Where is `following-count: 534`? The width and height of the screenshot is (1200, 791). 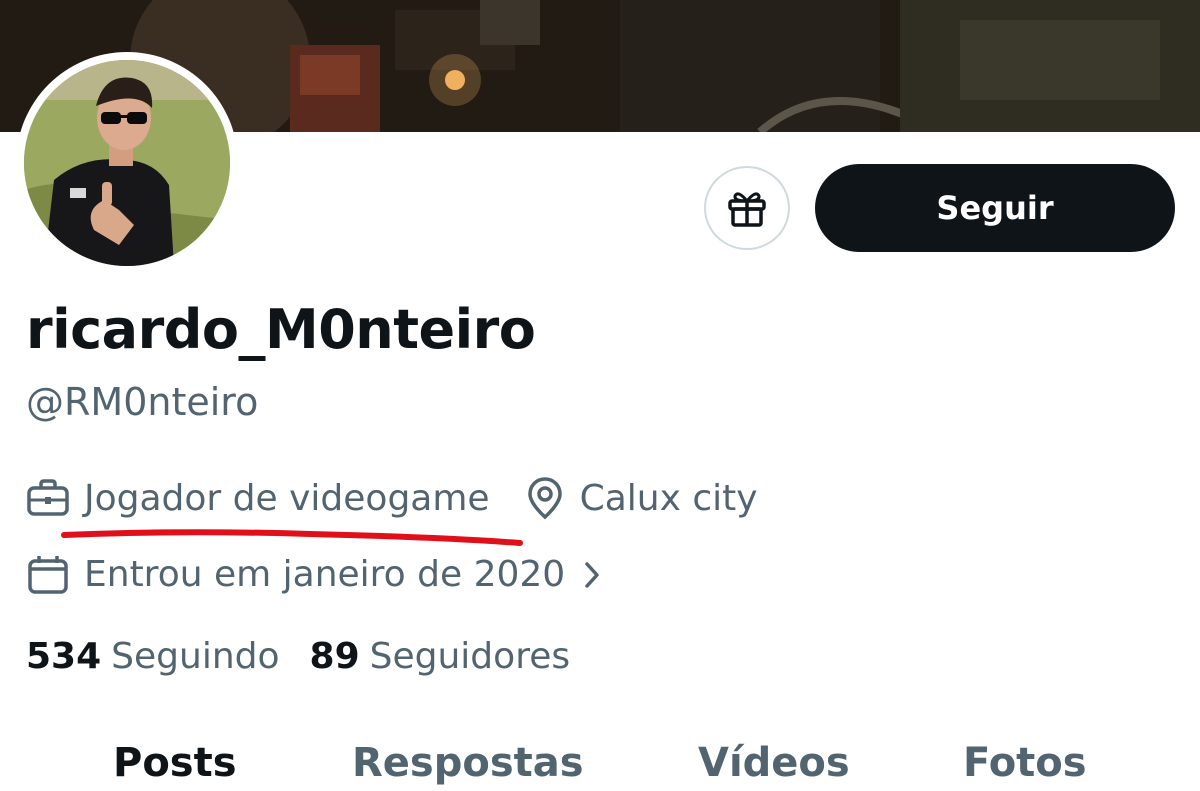 following-count: 534 is located at coordinates (64, 656).